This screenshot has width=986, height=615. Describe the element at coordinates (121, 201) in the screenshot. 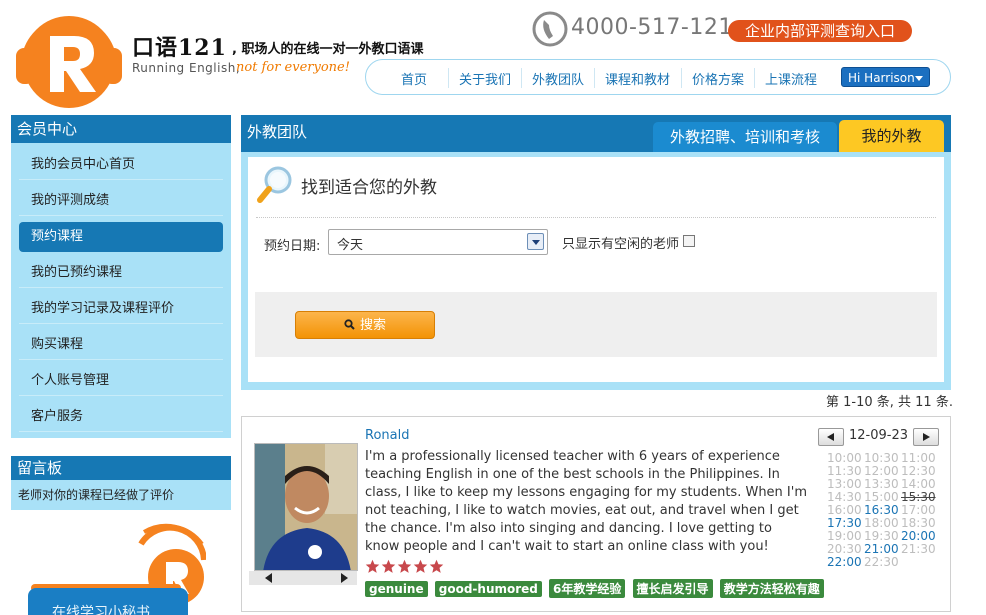

I see `sidebar-item-scores: 我的评测成绩` at that location.